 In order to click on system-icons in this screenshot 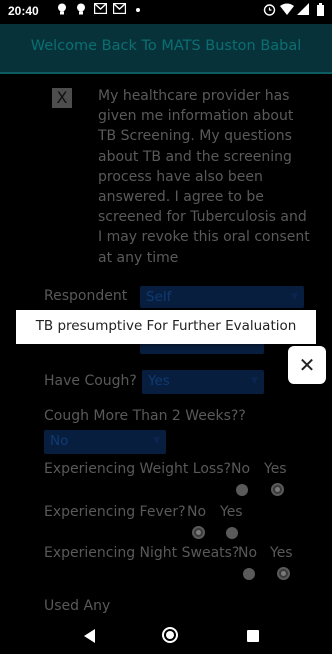, I will do `click(294, 10)`.